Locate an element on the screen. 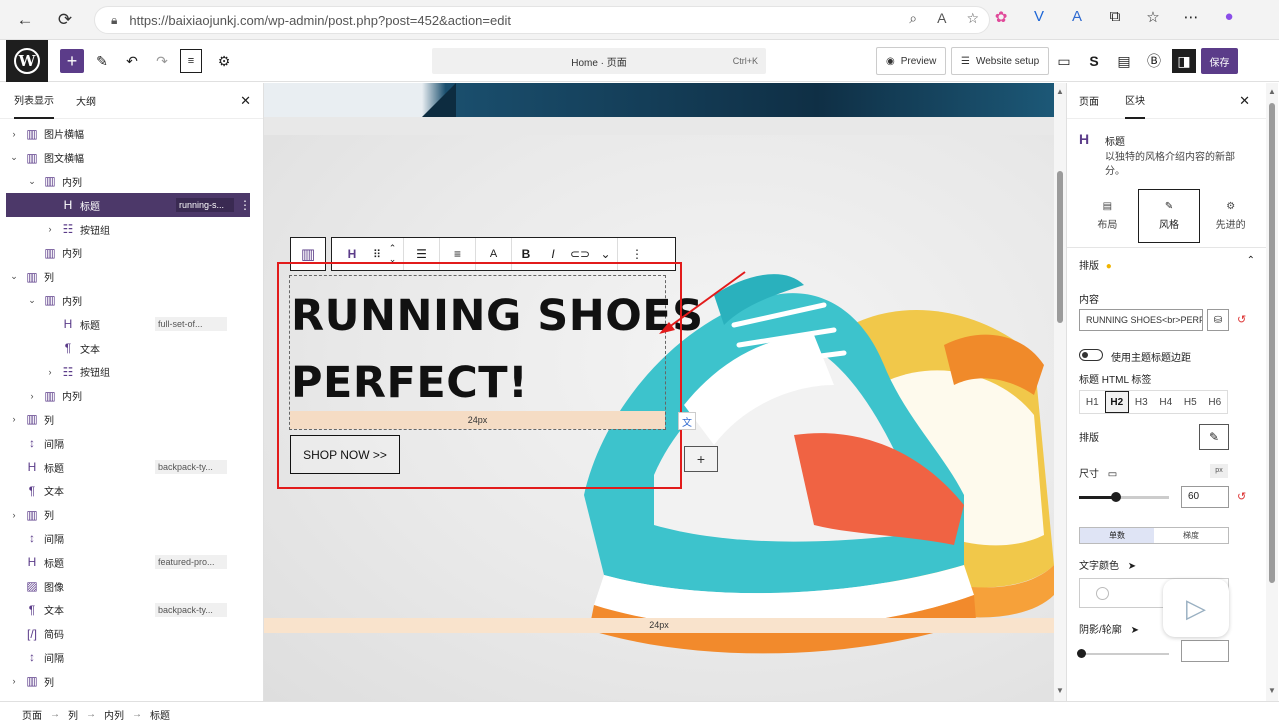 This screenshot has width=1279, height=726. tab-style: ✎ 风格 is located at coordinates (1169, 216).